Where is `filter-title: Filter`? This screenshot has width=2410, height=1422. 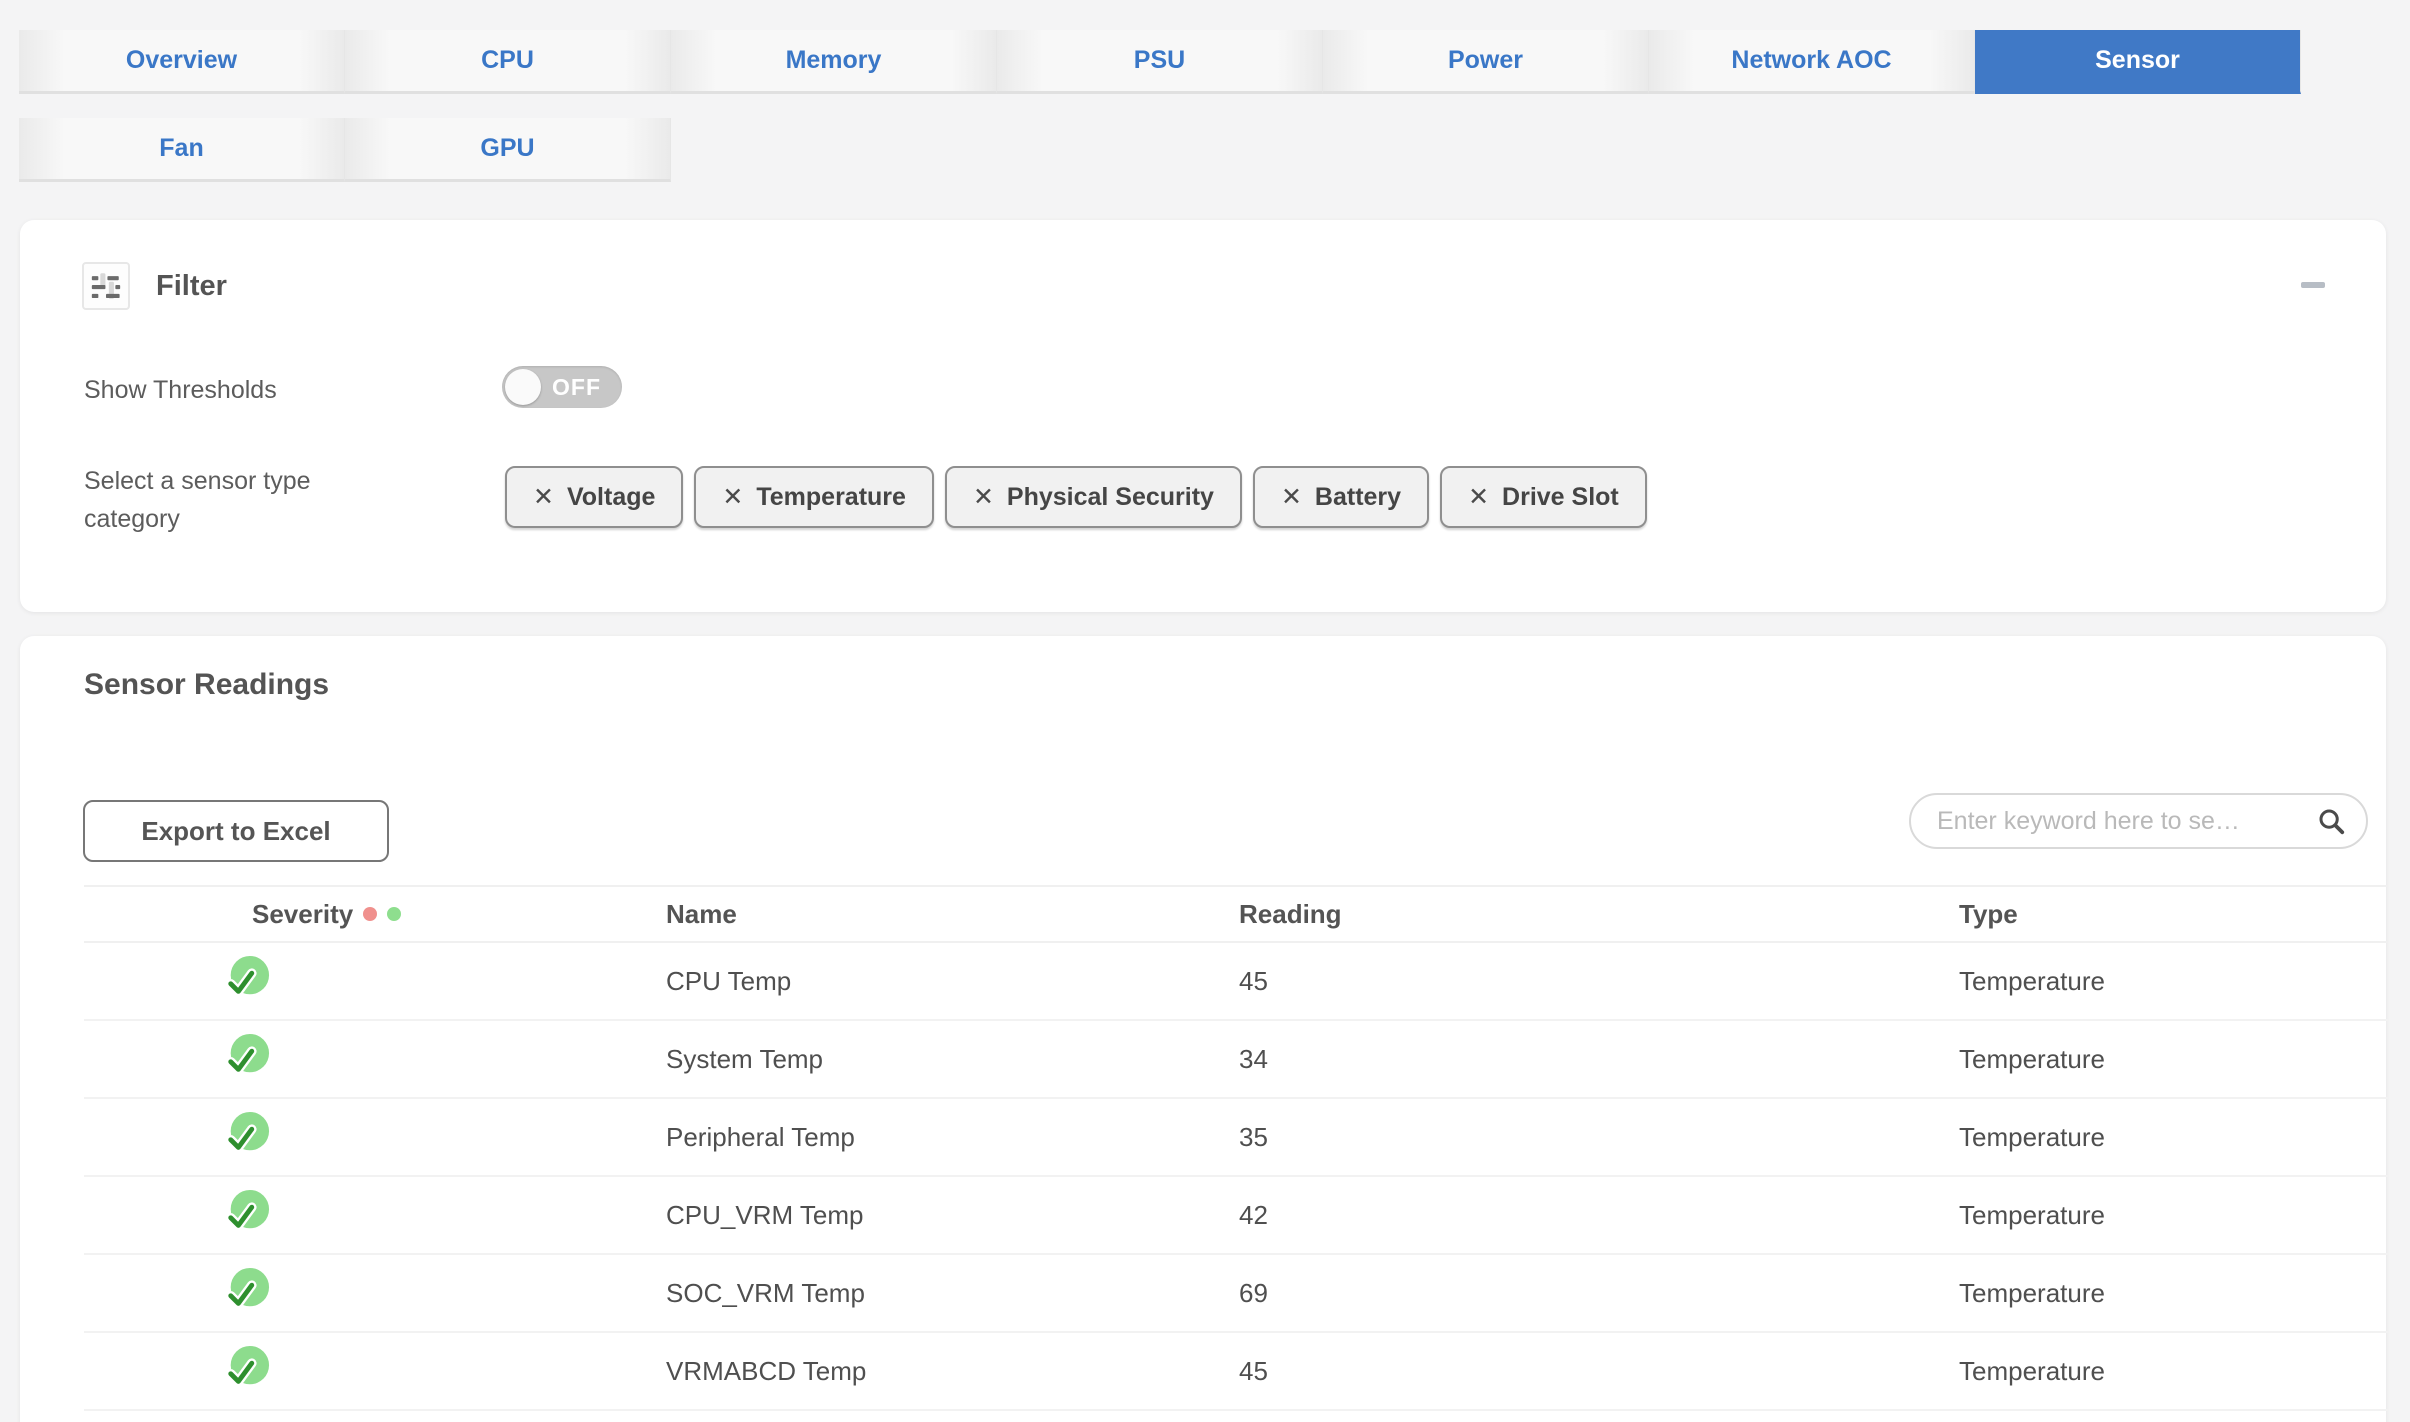
filter-title: Filter is located at coordinates (191, 285).